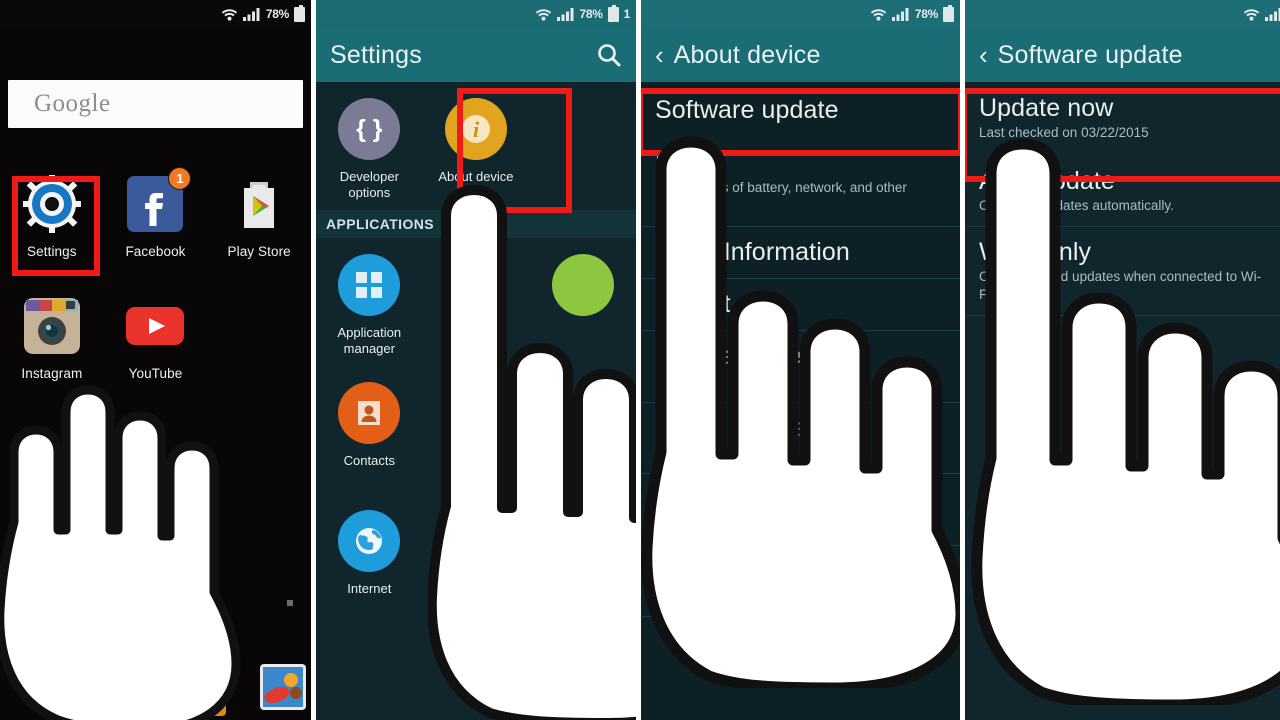  What do you see at coordinates (155, 373) in the screenshot?
I see `app-label-youtube: YouTube` at bounding box center [155, 373].